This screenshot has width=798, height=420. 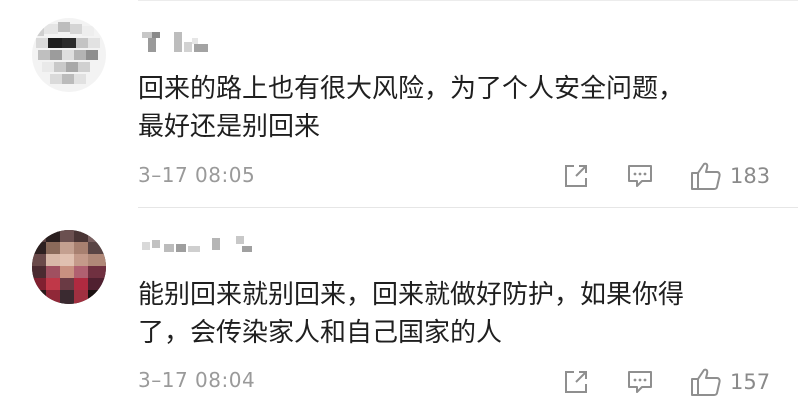 What do you see at coordinates (750, 382) in the screenshot?
I see `like-count: 157` at bounding box center [750, 382].